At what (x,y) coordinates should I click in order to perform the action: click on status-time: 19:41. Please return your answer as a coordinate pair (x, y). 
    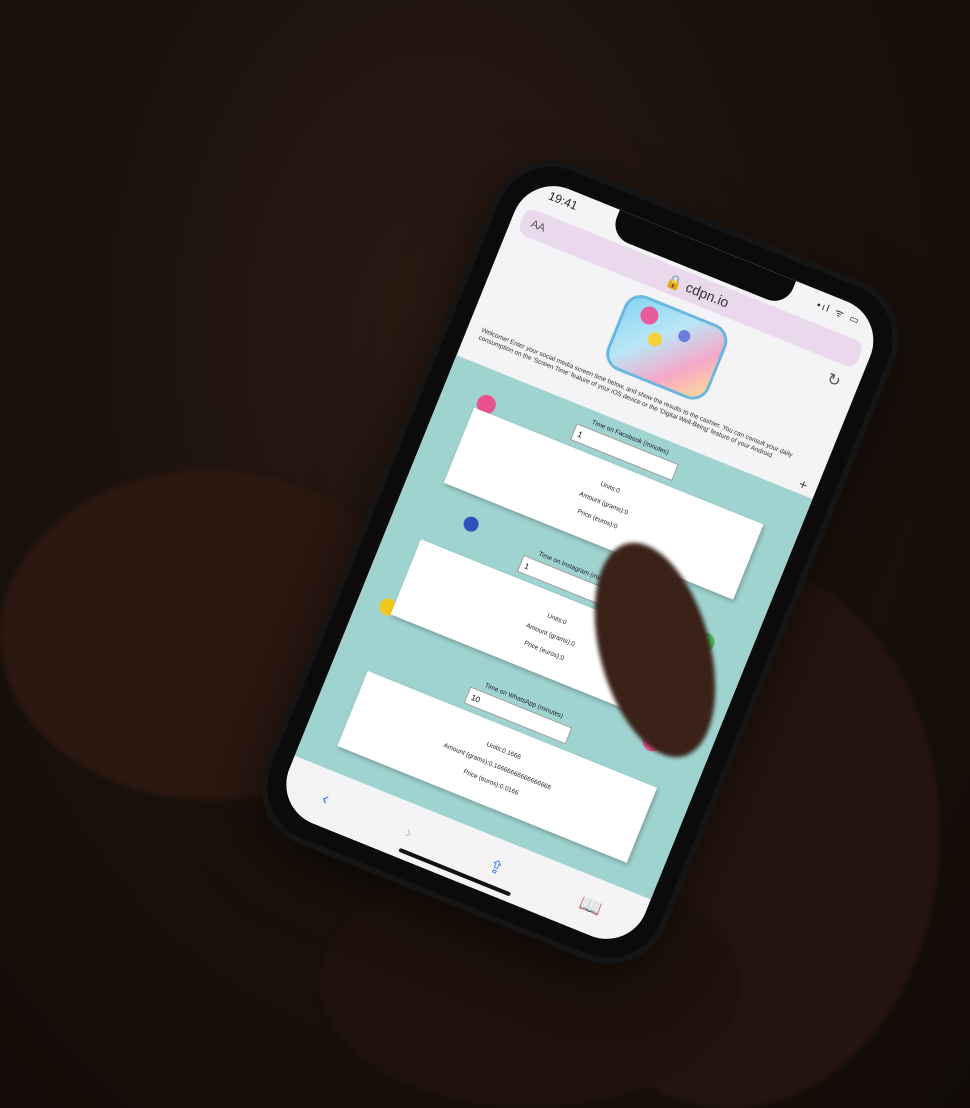
    Looking at the image, I should click on (563, 200).